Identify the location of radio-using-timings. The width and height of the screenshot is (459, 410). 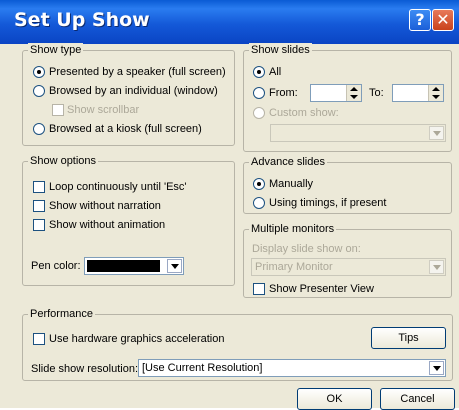
(259, 203).